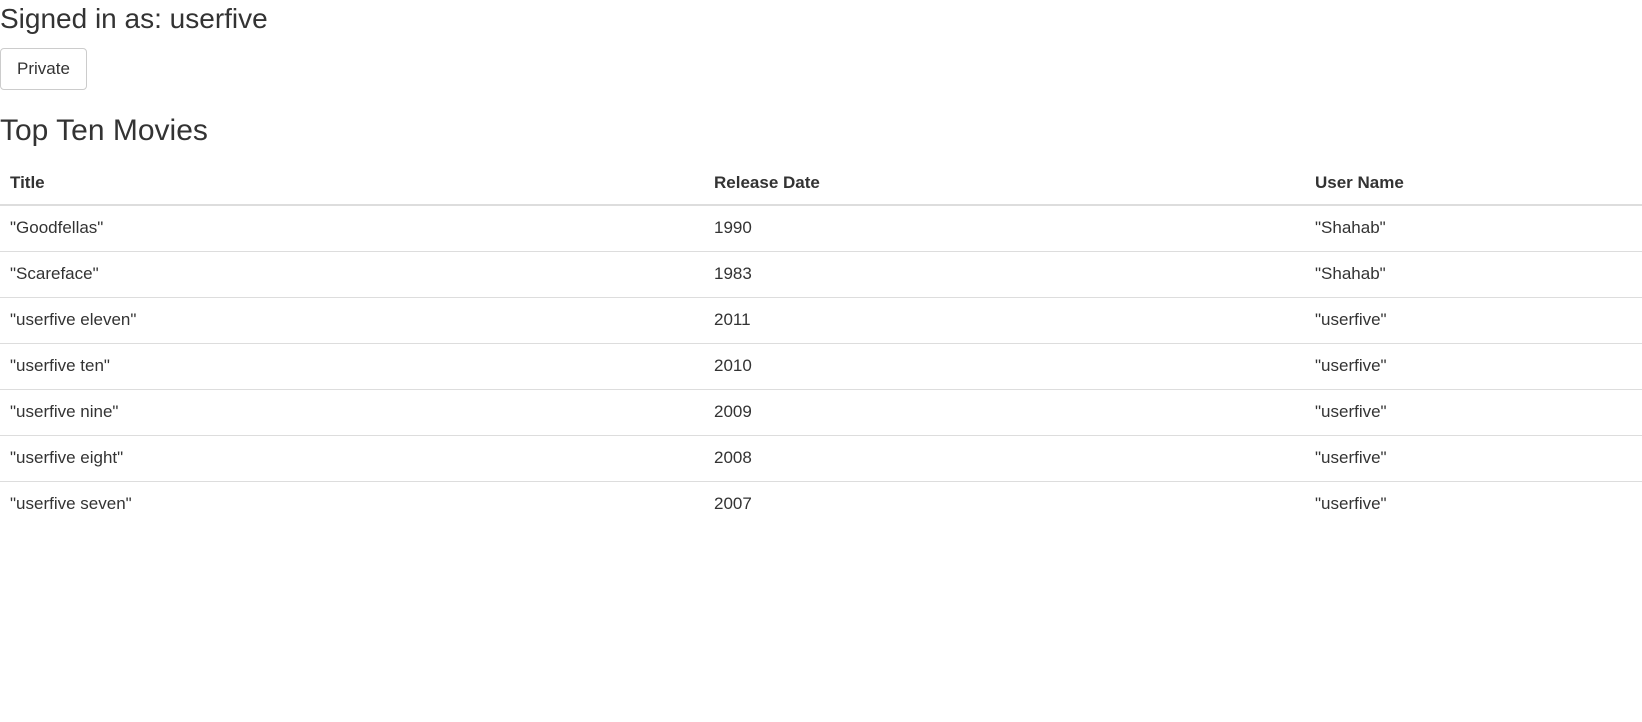  I want to click on cell-title: "userfive nine", so click(352, 412).